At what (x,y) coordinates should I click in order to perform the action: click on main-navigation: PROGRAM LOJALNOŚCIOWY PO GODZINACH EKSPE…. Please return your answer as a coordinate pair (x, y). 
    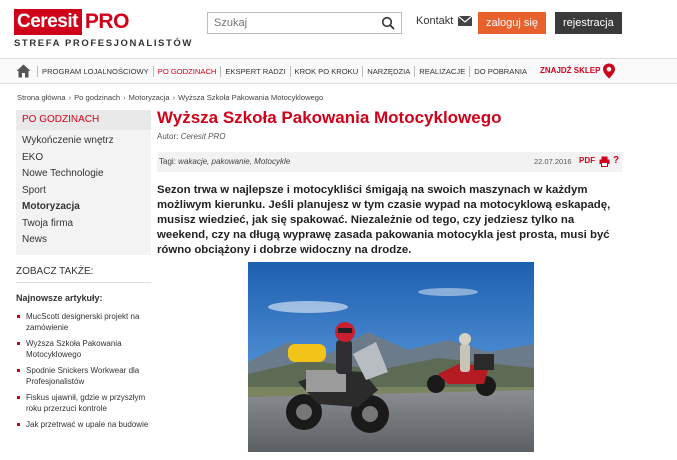
    Looking at the image, I should click on (338, 71).